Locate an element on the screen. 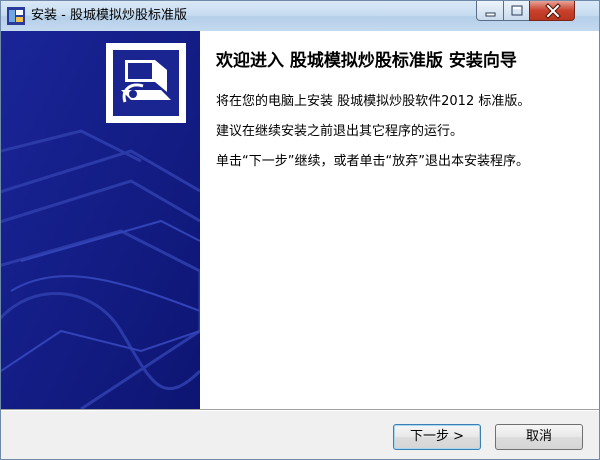 The image size is (600, 460). instructions-text: 单击“下一步”继续，或者单击“放弃”退出本安装程序。 is located at coordinates (372, 161).